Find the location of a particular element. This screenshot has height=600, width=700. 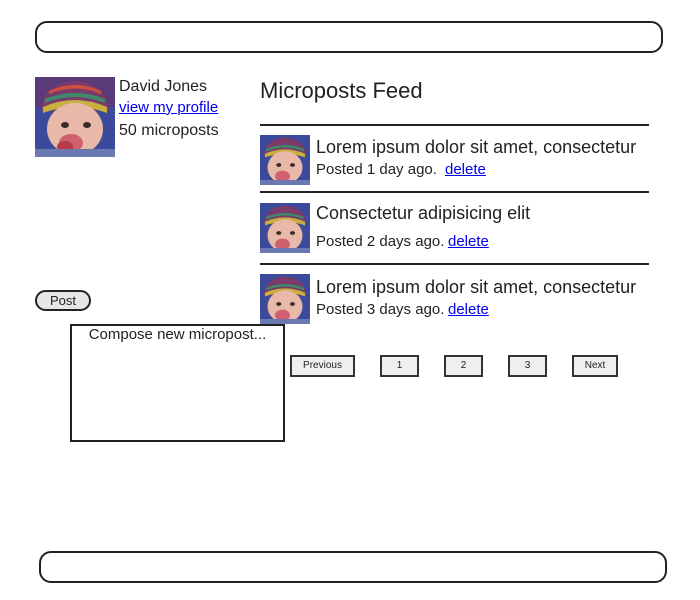

header-bar is located at coordinates (349, 37).